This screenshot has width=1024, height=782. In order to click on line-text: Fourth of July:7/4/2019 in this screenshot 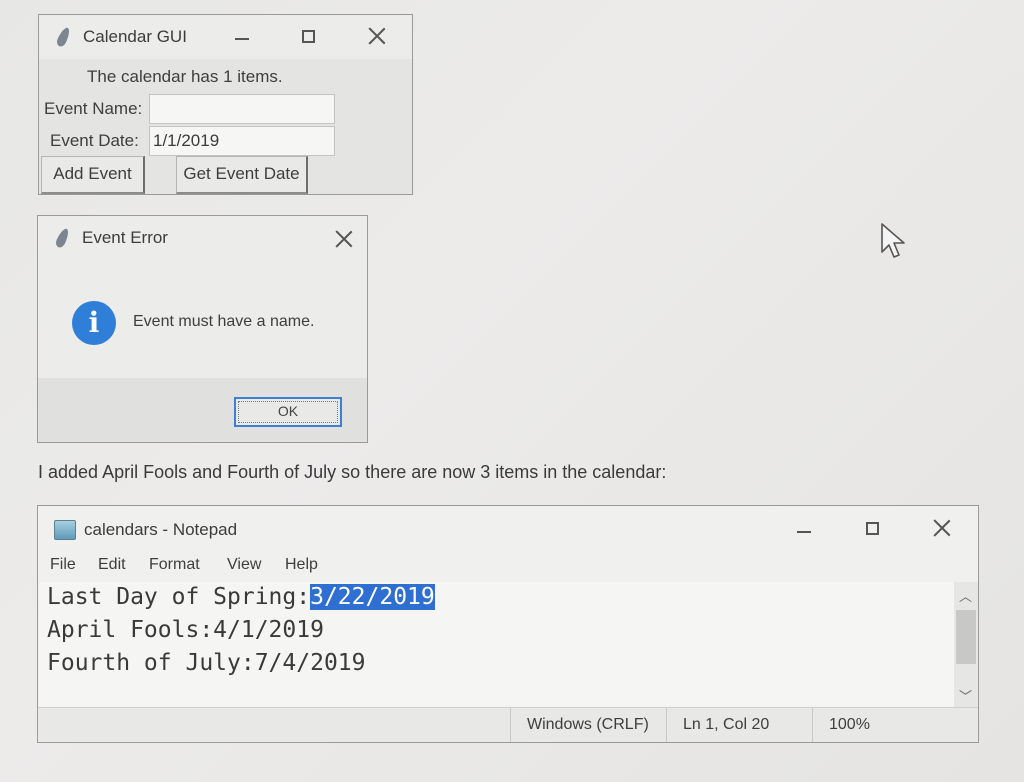, I will do `click(206, 663)`.